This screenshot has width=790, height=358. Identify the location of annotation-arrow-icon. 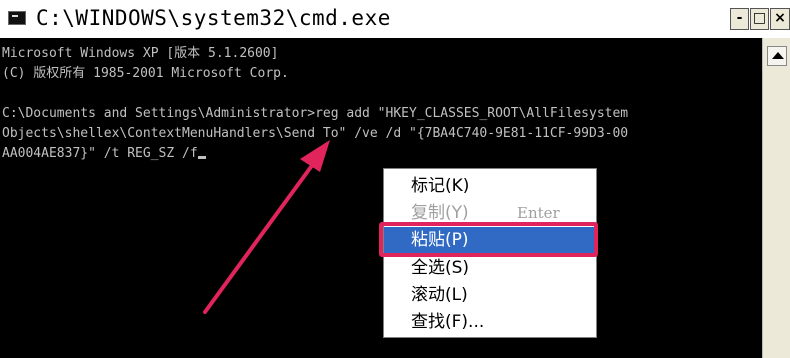
(266, 227).